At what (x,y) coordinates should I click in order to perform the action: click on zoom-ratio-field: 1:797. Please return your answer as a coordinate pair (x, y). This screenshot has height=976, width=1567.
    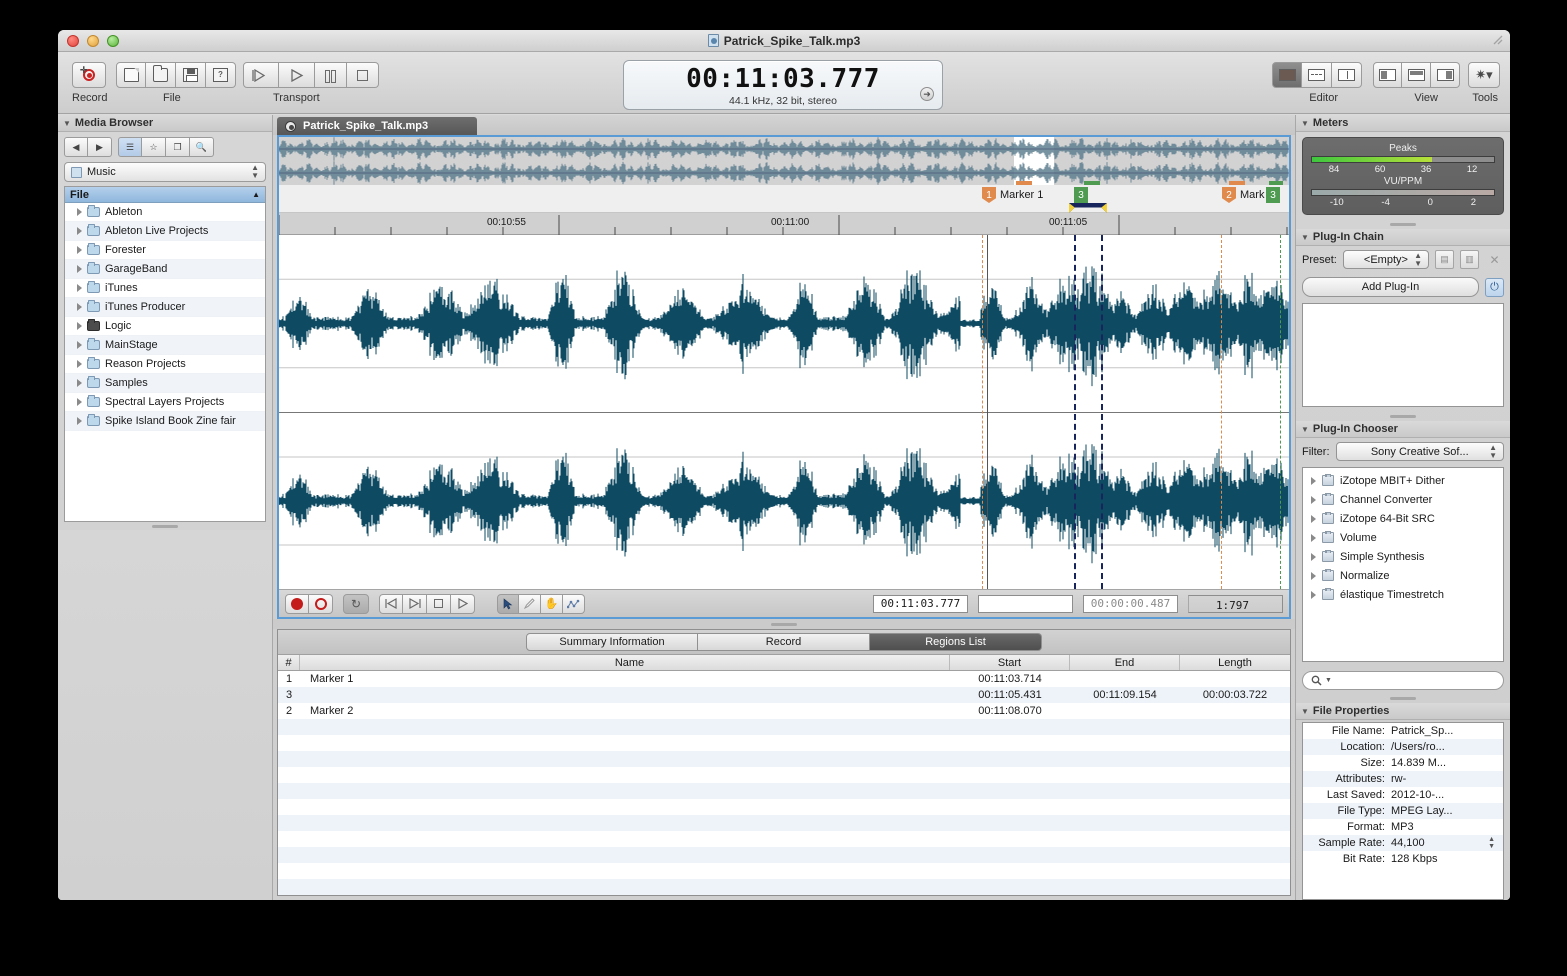
    Looking at the image, I should click on (1235, 603).